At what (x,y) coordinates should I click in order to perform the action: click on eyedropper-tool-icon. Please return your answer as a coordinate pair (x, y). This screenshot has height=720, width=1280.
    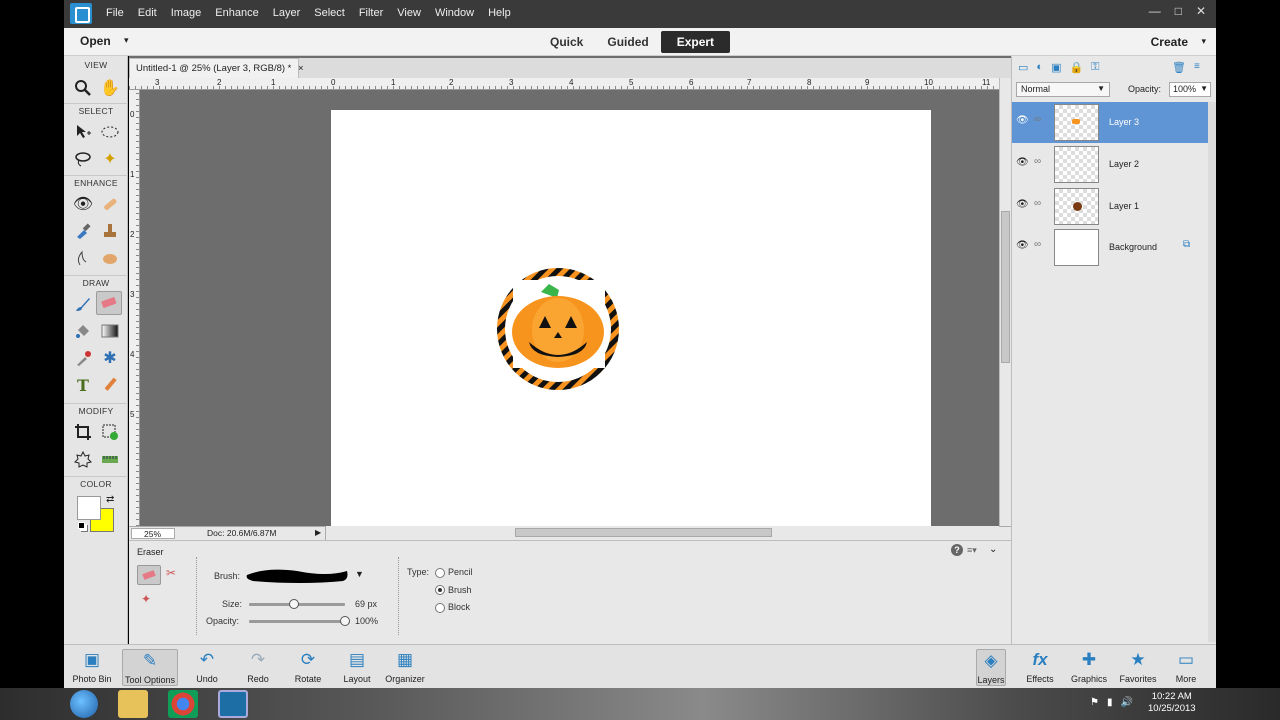
    Looking at the image, I should click on (83, 358).